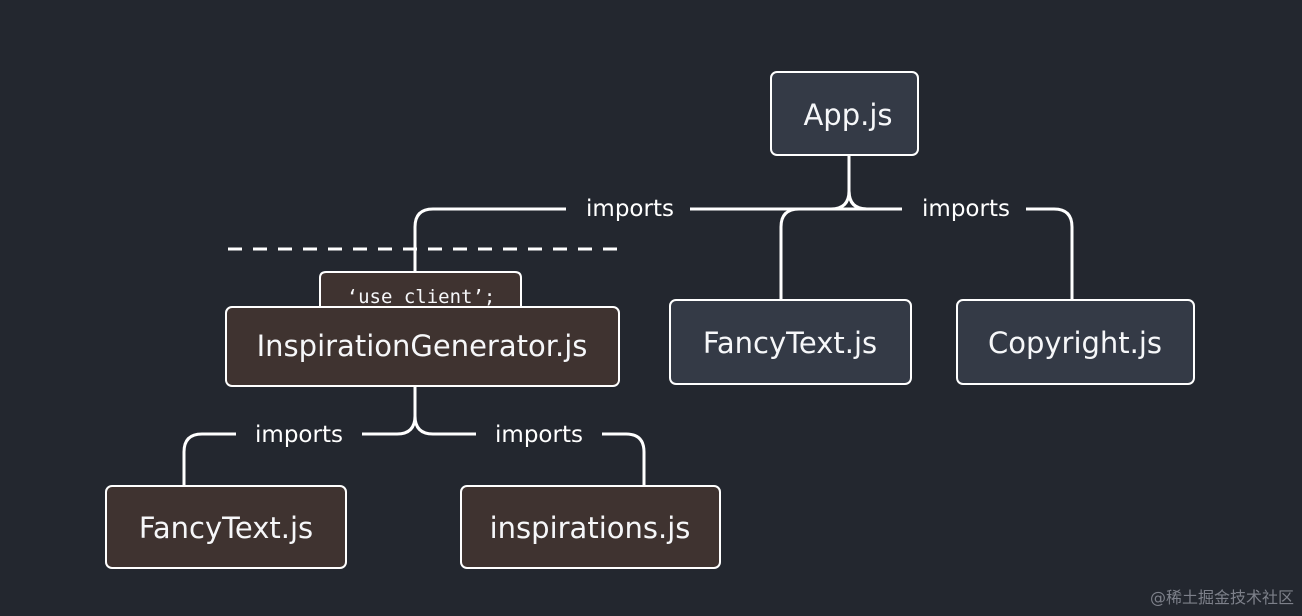 Image resolution: width=1302 pixels, height=616 pixels. I want to click on edge-label-inspiration-generator-inspirations: imports, so click(539, 435).